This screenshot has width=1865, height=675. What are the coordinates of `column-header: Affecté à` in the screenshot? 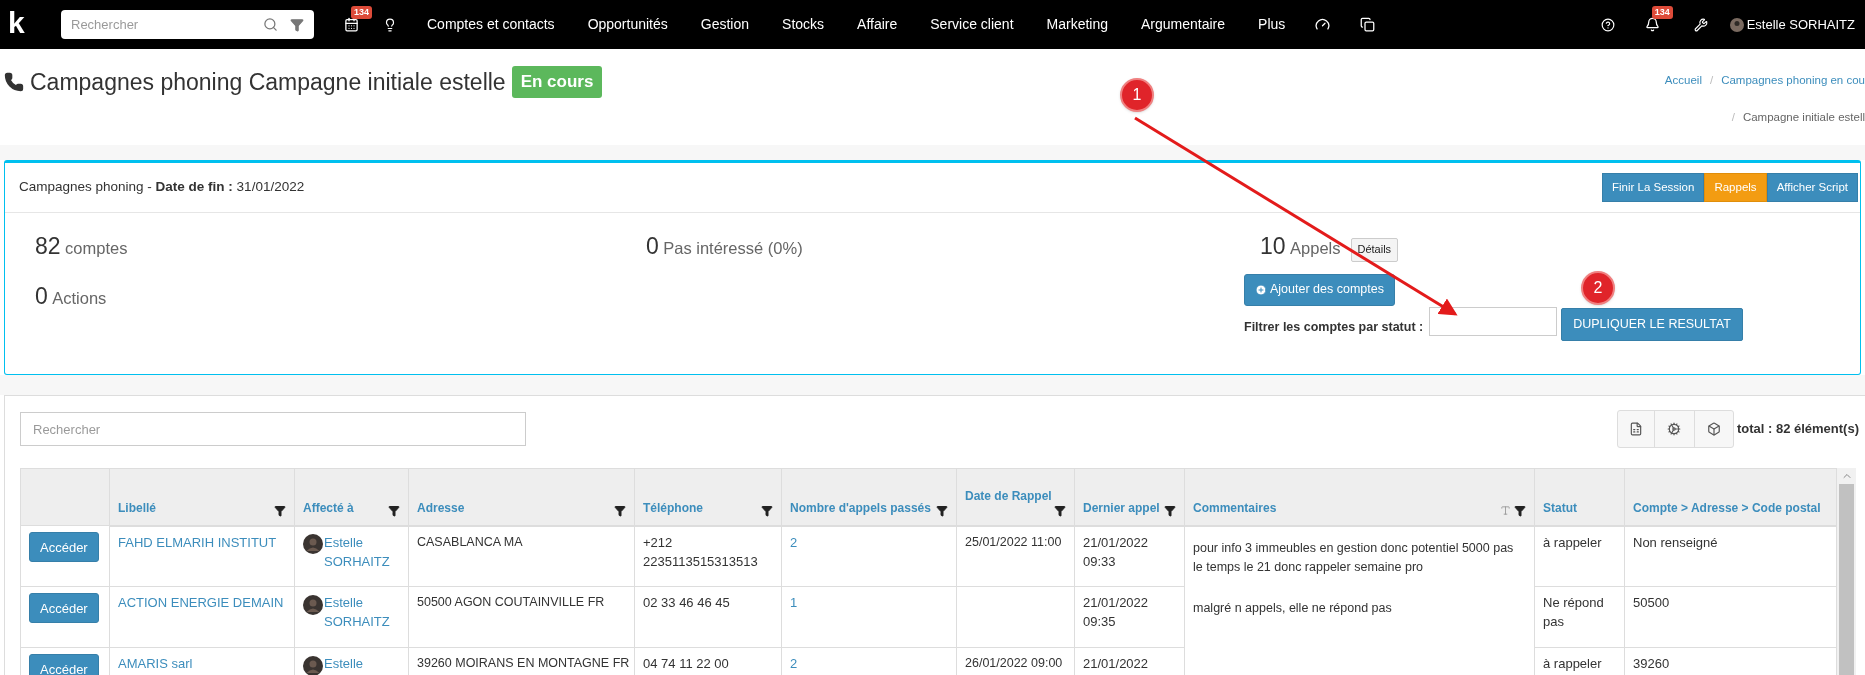 It's located at (328, 507).